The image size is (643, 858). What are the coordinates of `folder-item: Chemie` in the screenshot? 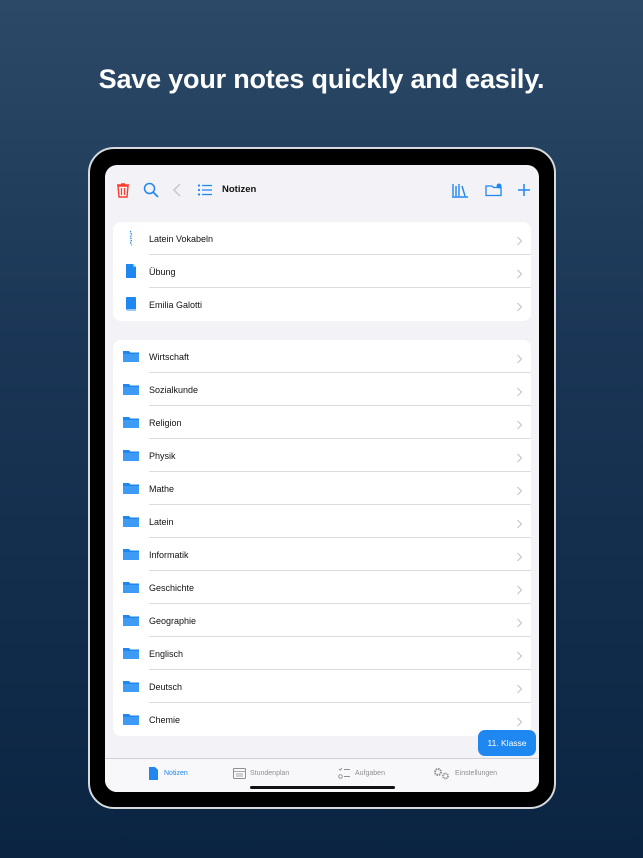 It's located at (322, 719).